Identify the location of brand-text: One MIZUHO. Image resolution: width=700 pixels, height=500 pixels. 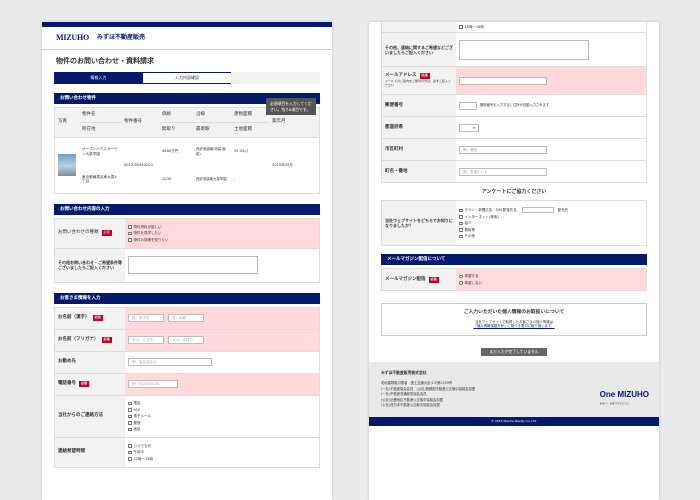
(624, 395).